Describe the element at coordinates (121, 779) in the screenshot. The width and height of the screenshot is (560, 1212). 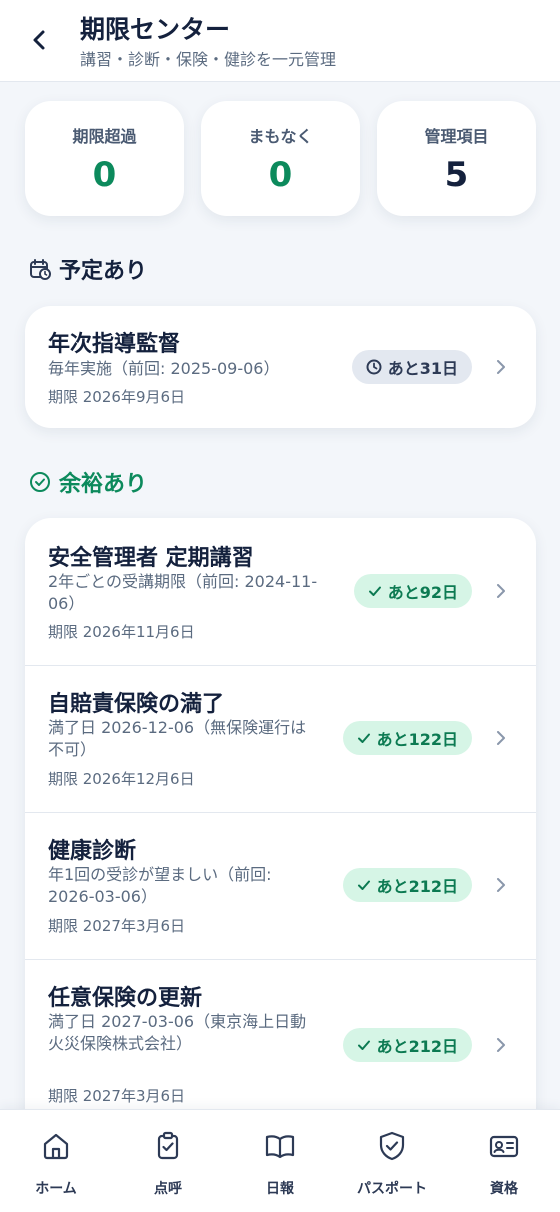
I see `item-due: 期限 2026年12月6日` at that location.